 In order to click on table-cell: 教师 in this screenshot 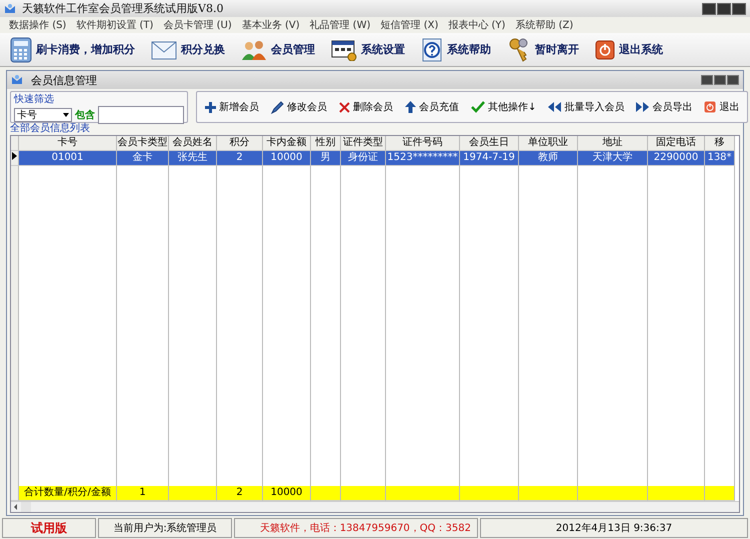, I will do `click(548, 158)`.